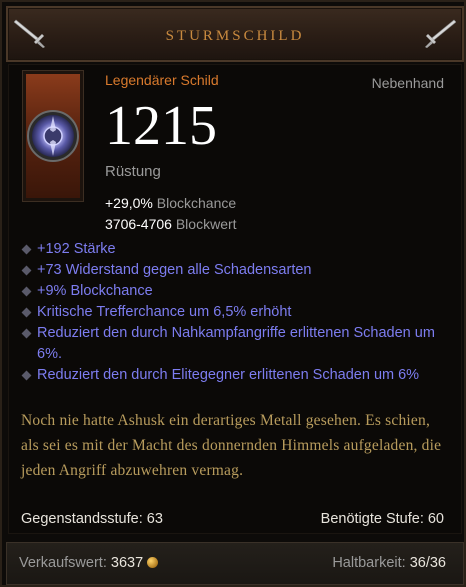 This screenshot has height=587, width=466. I want to click on sell-value-amount: 3637, so click(127, 563).